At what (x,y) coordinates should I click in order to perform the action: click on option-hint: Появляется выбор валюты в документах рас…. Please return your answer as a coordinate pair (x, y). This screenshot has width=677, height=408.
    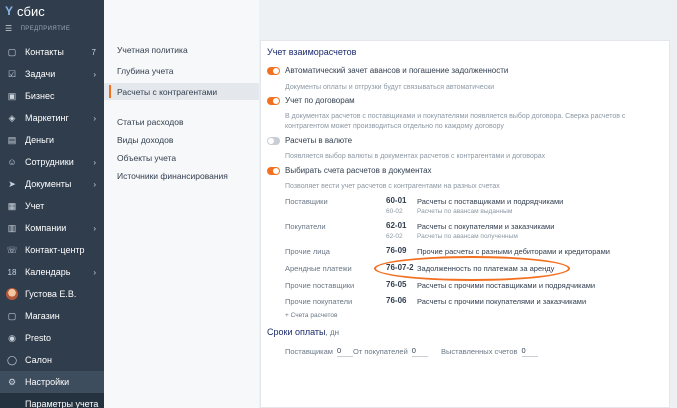
    Looking at the image, I should click on (415, 156).